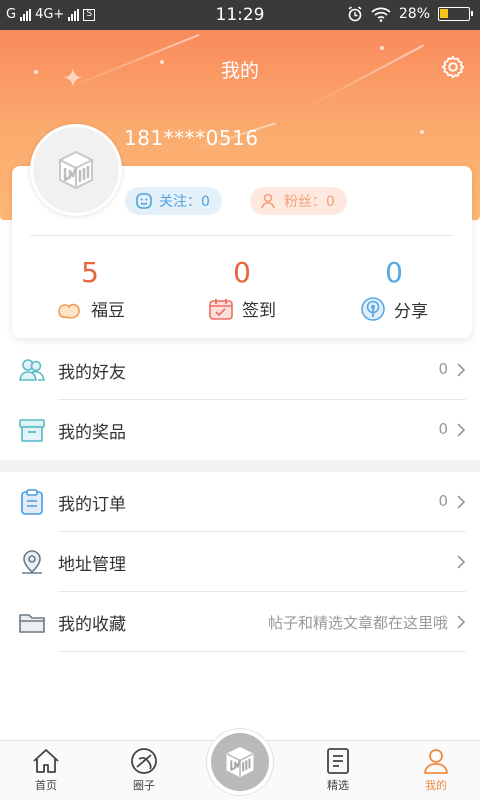 This screenshot has width=480, height=800. I want to click on menu-label: 地址管理, so click(92, 565).